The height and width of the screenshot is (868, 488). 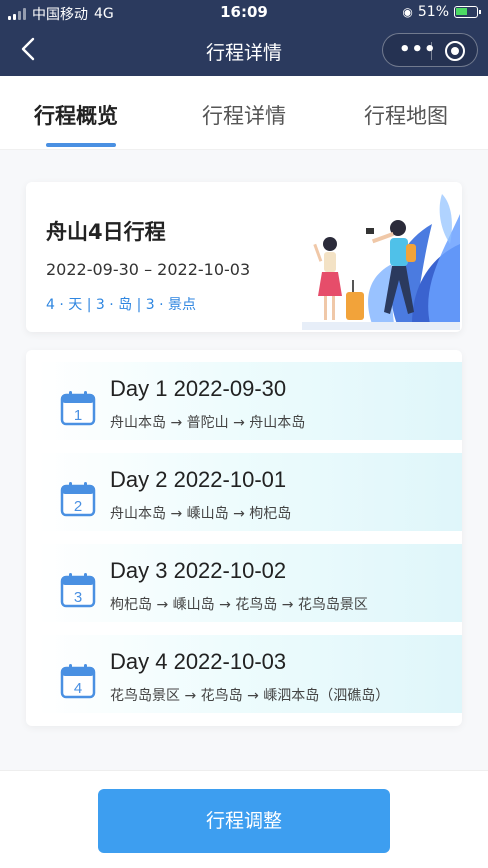 I want to click on mini-program-capsule: •••, so click(x=430, y=50).